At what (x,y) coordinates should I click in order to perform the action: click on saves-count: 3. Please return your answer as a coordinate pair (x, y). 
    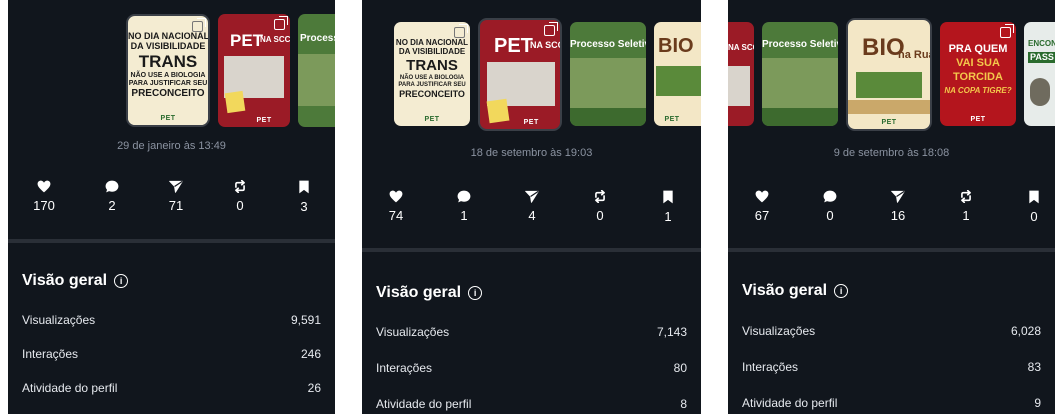
    Looking at the image, I should click on (304, 206).